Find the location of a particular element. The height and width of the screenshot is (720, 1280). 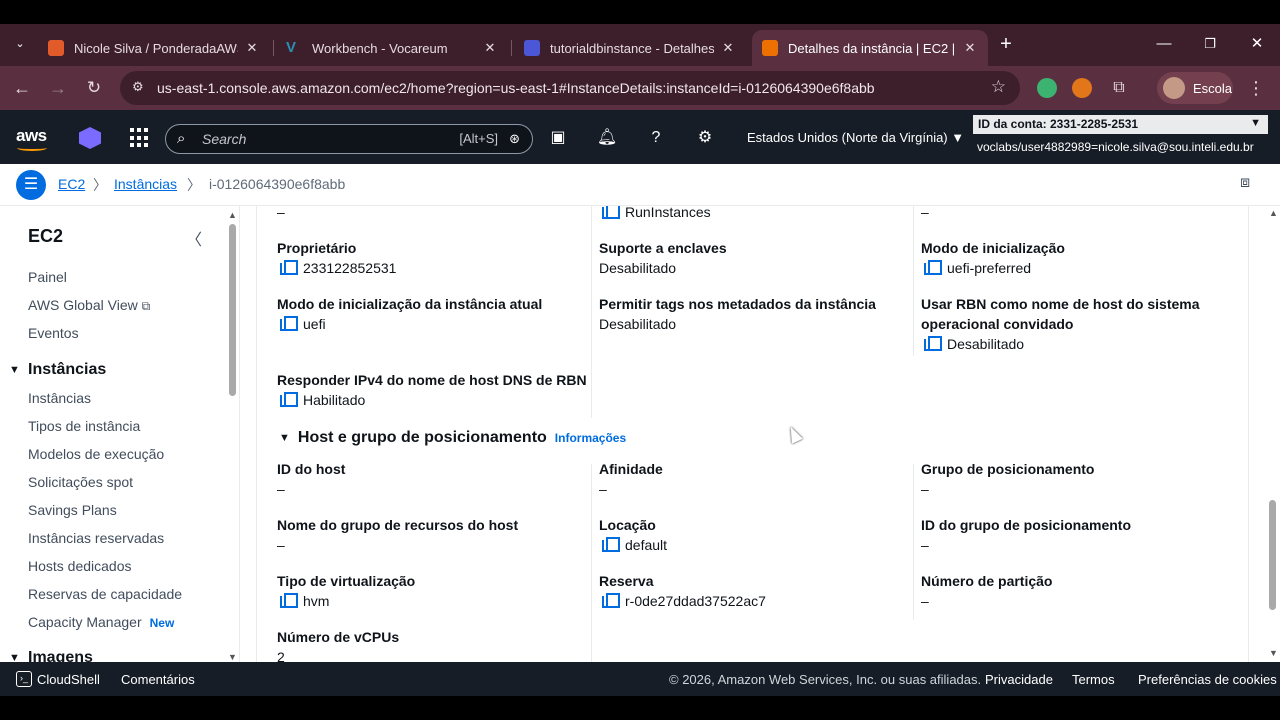

profile-chip: Escola is located at coordinates (1195, 88).